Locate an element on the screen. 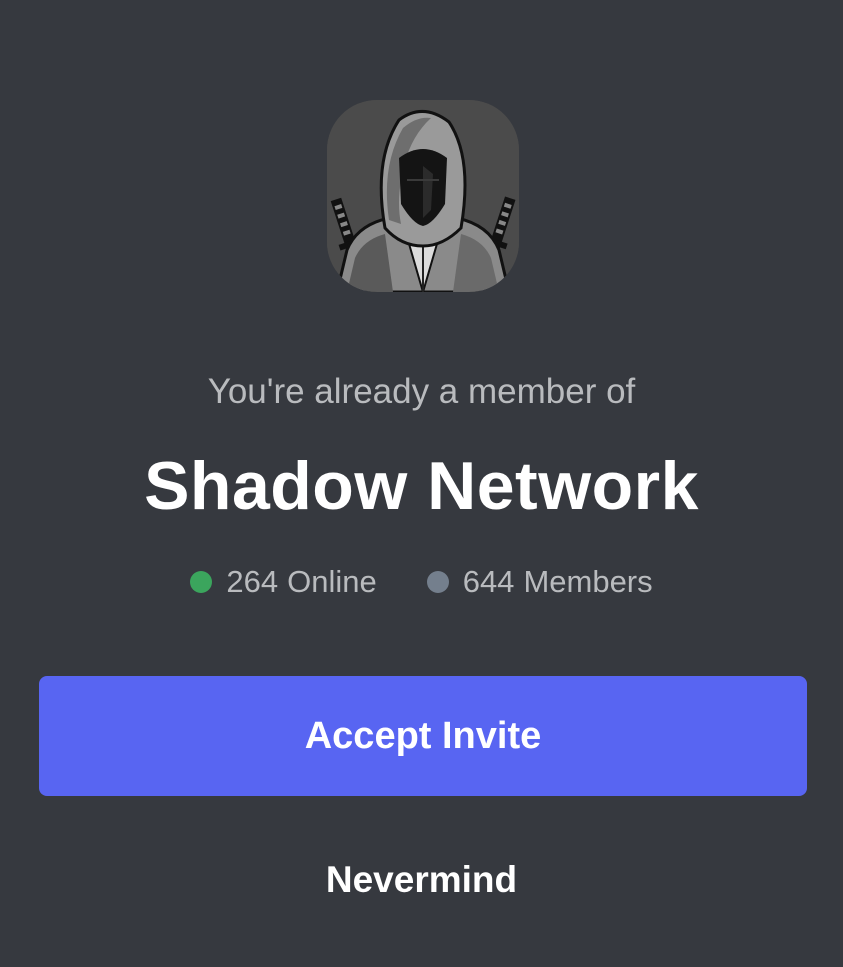 The image size is (843, 967). accept-invite-button: Accept Invite is located at coordinates (423, 736).